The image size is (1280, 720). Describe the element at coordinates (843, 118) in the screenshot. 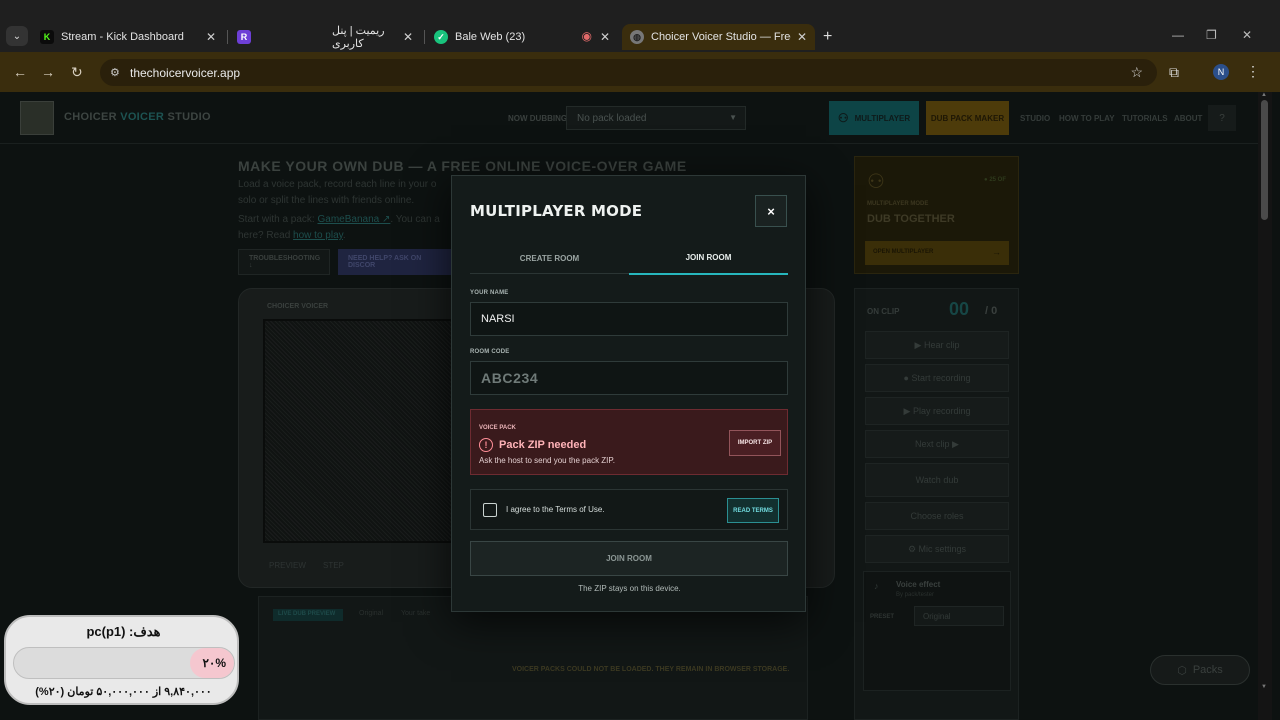

I see `users-icon: ⚇` at that location.